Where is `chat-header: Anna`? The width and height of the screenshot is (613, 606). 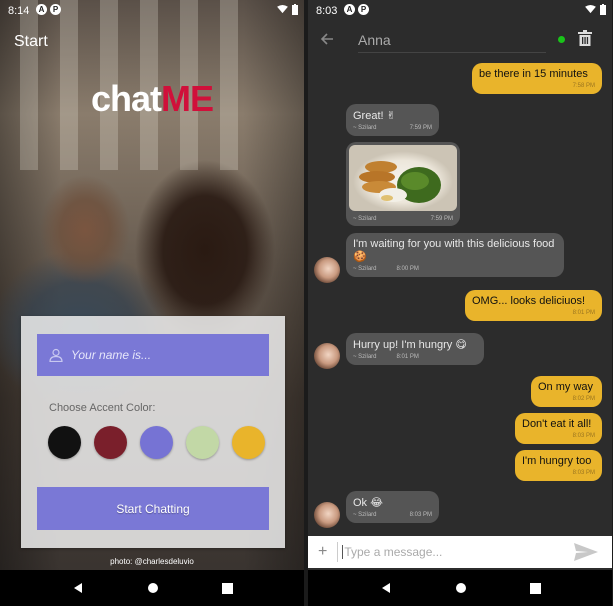 chat-header: Anna is located at coordinates (460, 40).